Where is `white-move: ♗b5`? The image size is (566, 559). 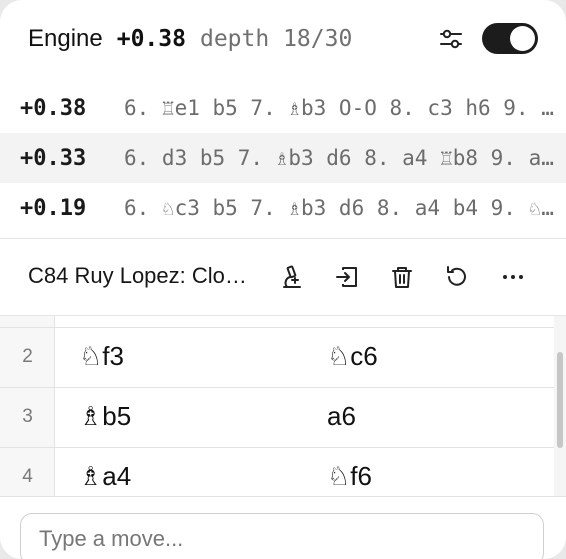 white-move: ♗b5 is located at coordinates (105, 416).